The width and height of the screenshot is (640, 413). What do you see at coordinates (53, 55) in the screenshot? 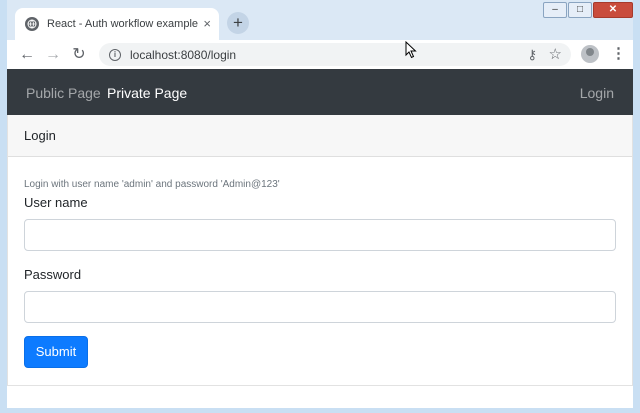
I see `forward-icon: →` at bounding box center [53, 55].